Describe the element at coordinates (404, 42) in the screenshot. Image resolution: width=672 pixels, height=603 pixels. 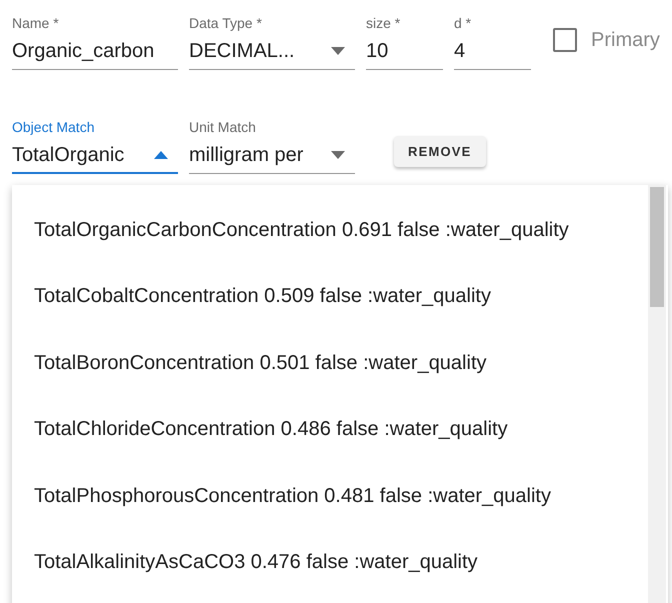
I see `input-field: size * 10` at that location.